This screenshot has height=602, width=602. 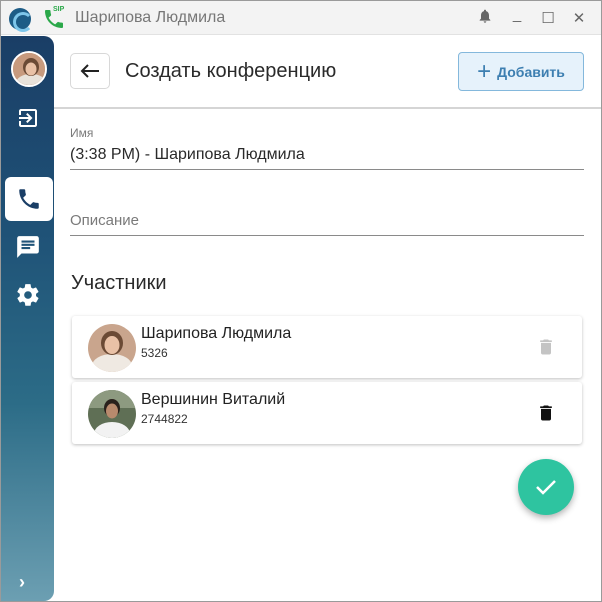 What do you see at coordinates (213, 399) in the screenshot?
I see `participant-name: Вершинин Виталий` at bounding box center [213, 399].